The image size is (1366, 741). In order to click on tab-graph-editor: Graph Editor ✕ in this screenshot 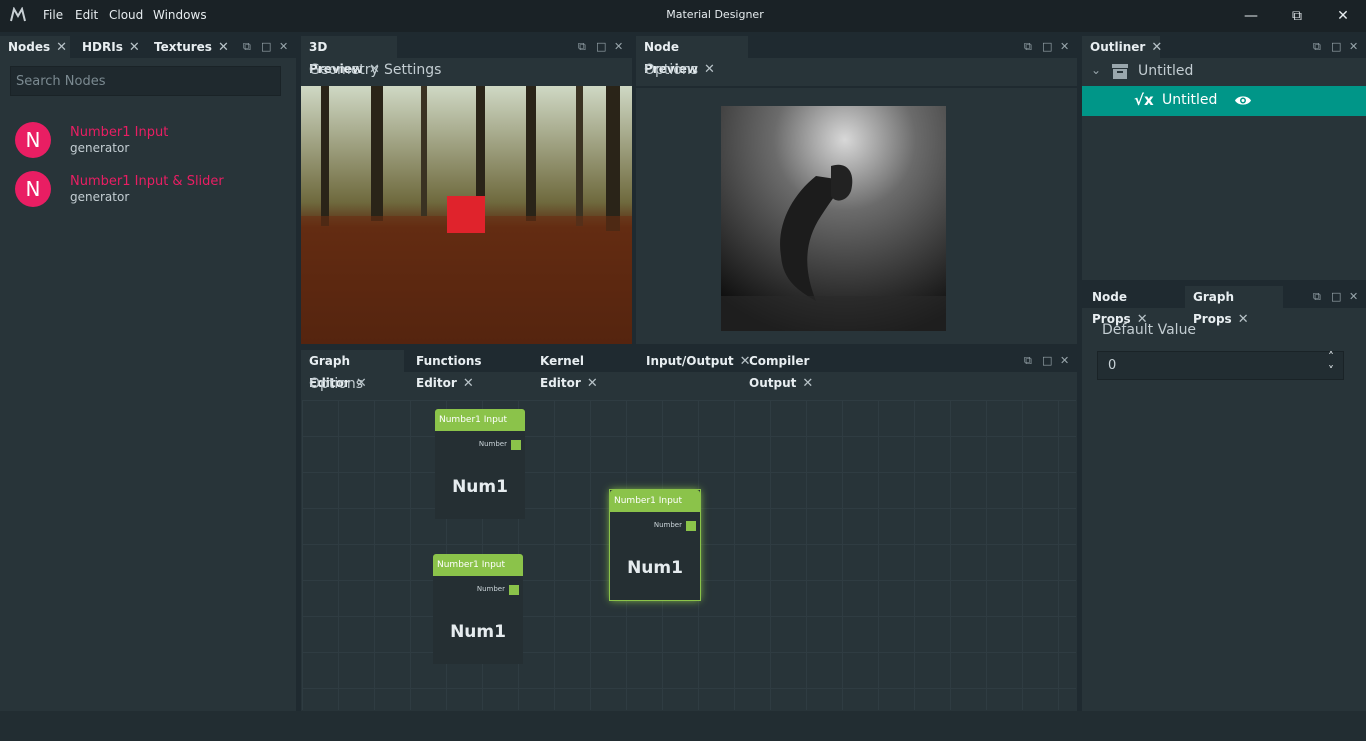, I will do `click(352, 370)`.